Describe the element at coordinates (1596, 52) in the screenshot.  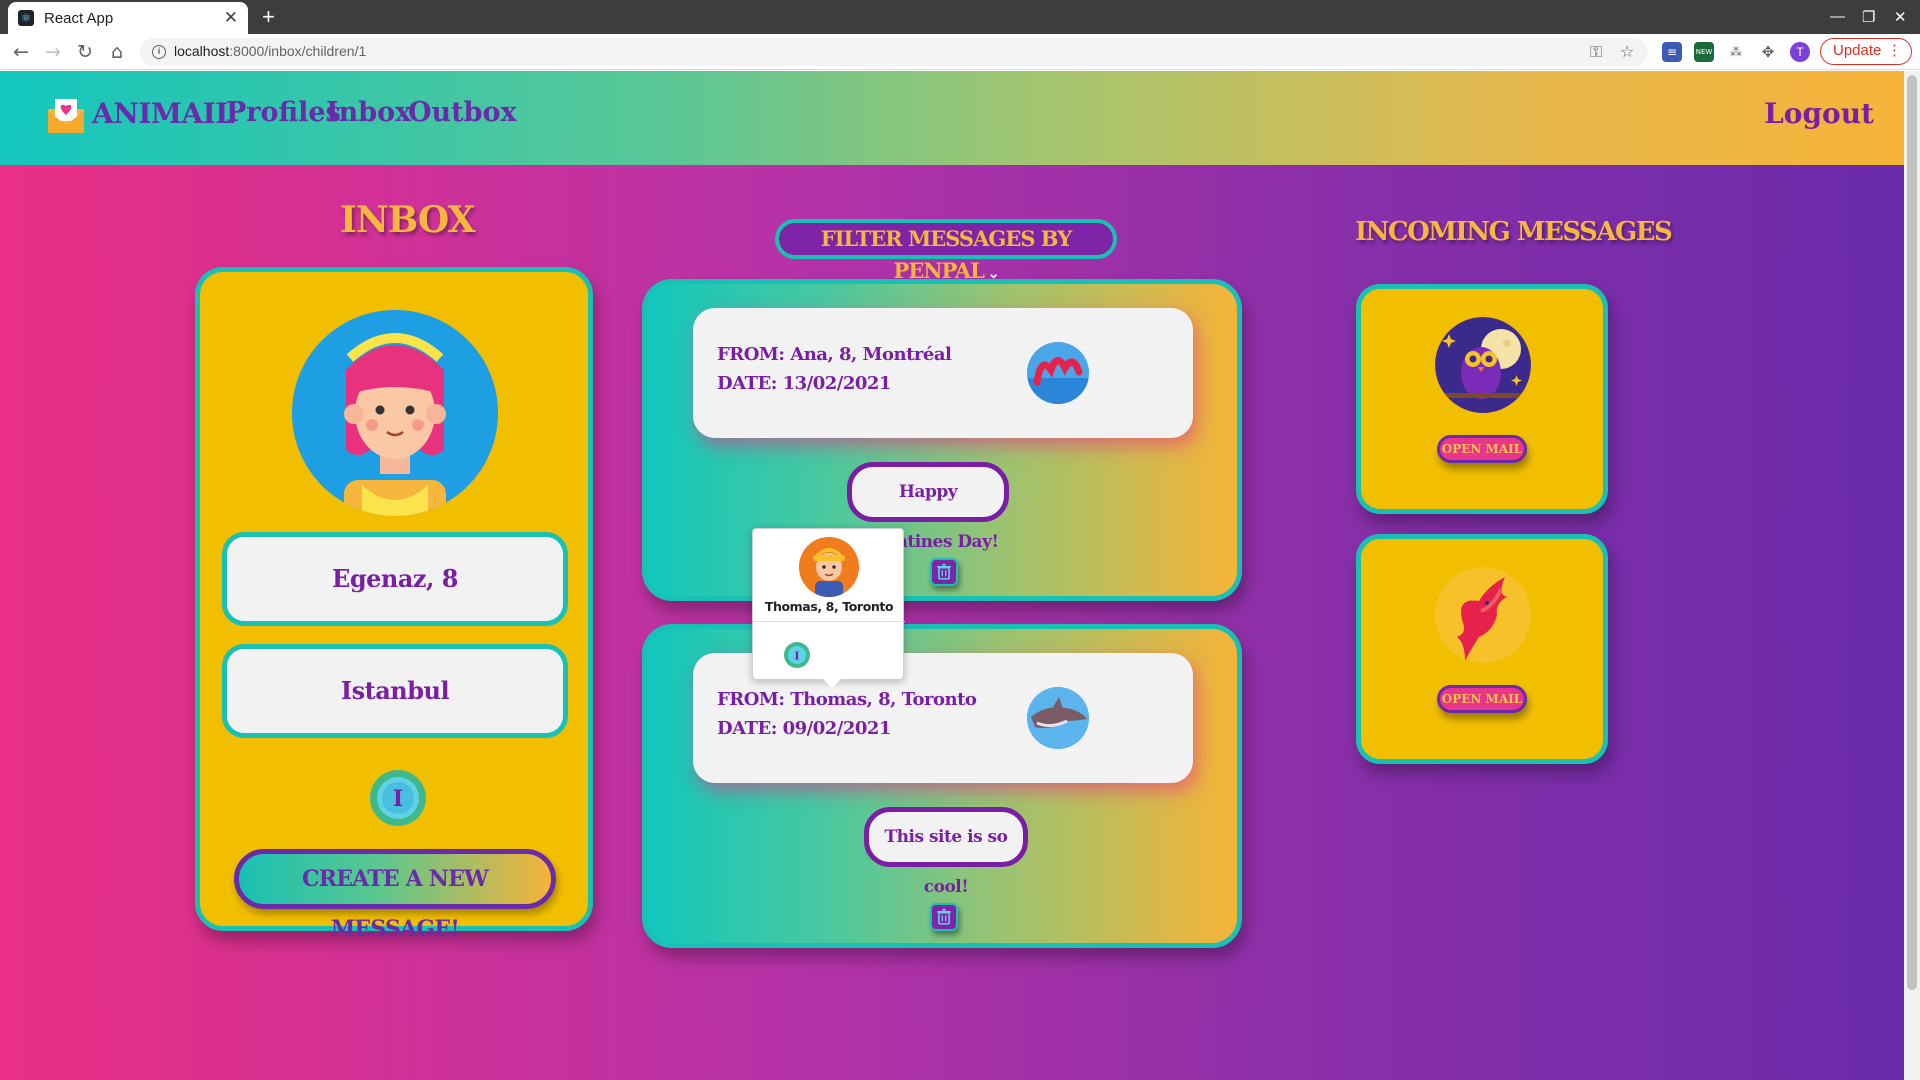
I see `key-icon: ⚿` at that location.